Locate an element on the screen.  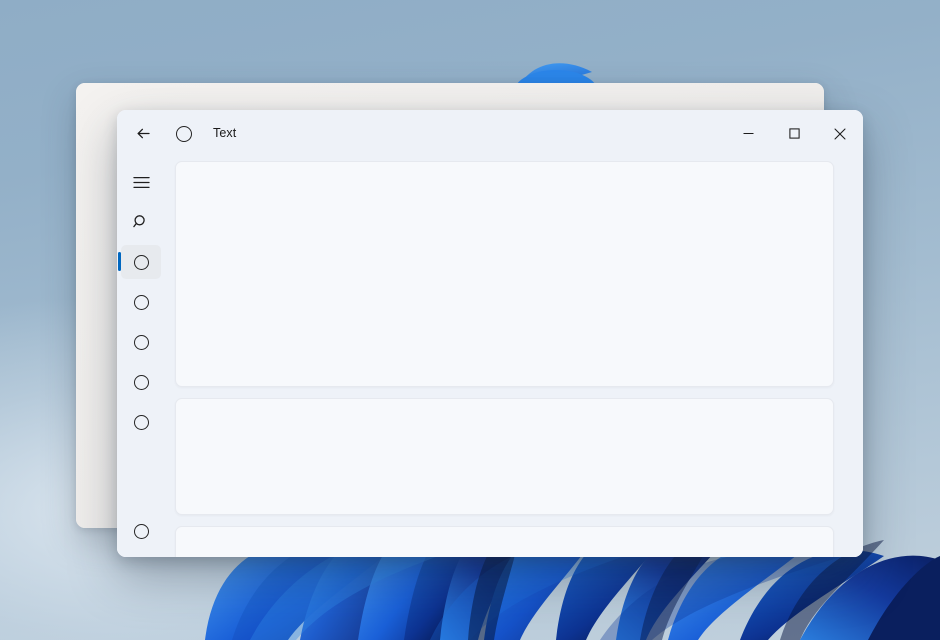
close-button is located at coordinates (840, 133).